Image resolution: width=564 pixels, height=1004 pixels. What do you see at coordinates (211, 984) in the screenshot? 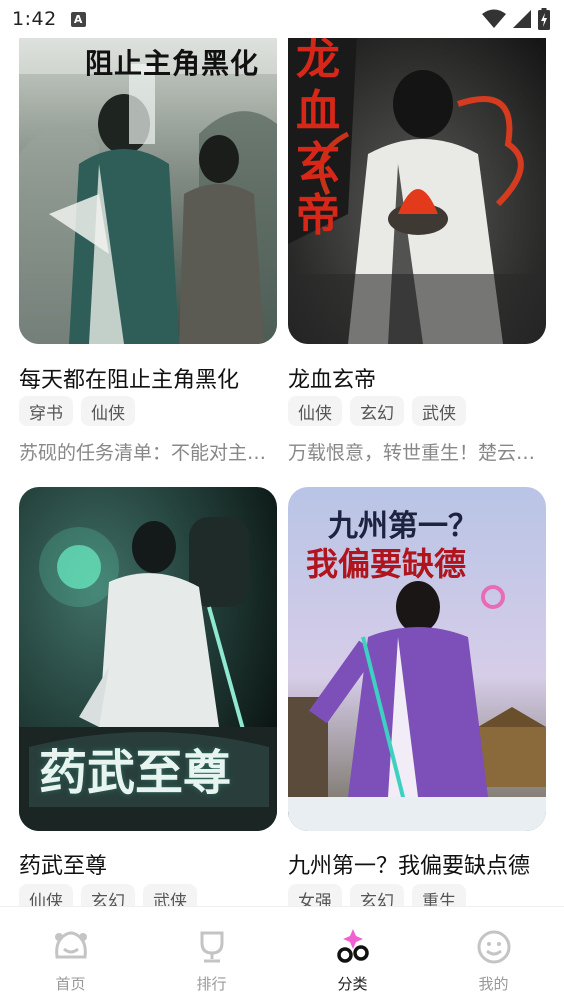
I see `nav-label: 排行` at bounding box center [211, 984].